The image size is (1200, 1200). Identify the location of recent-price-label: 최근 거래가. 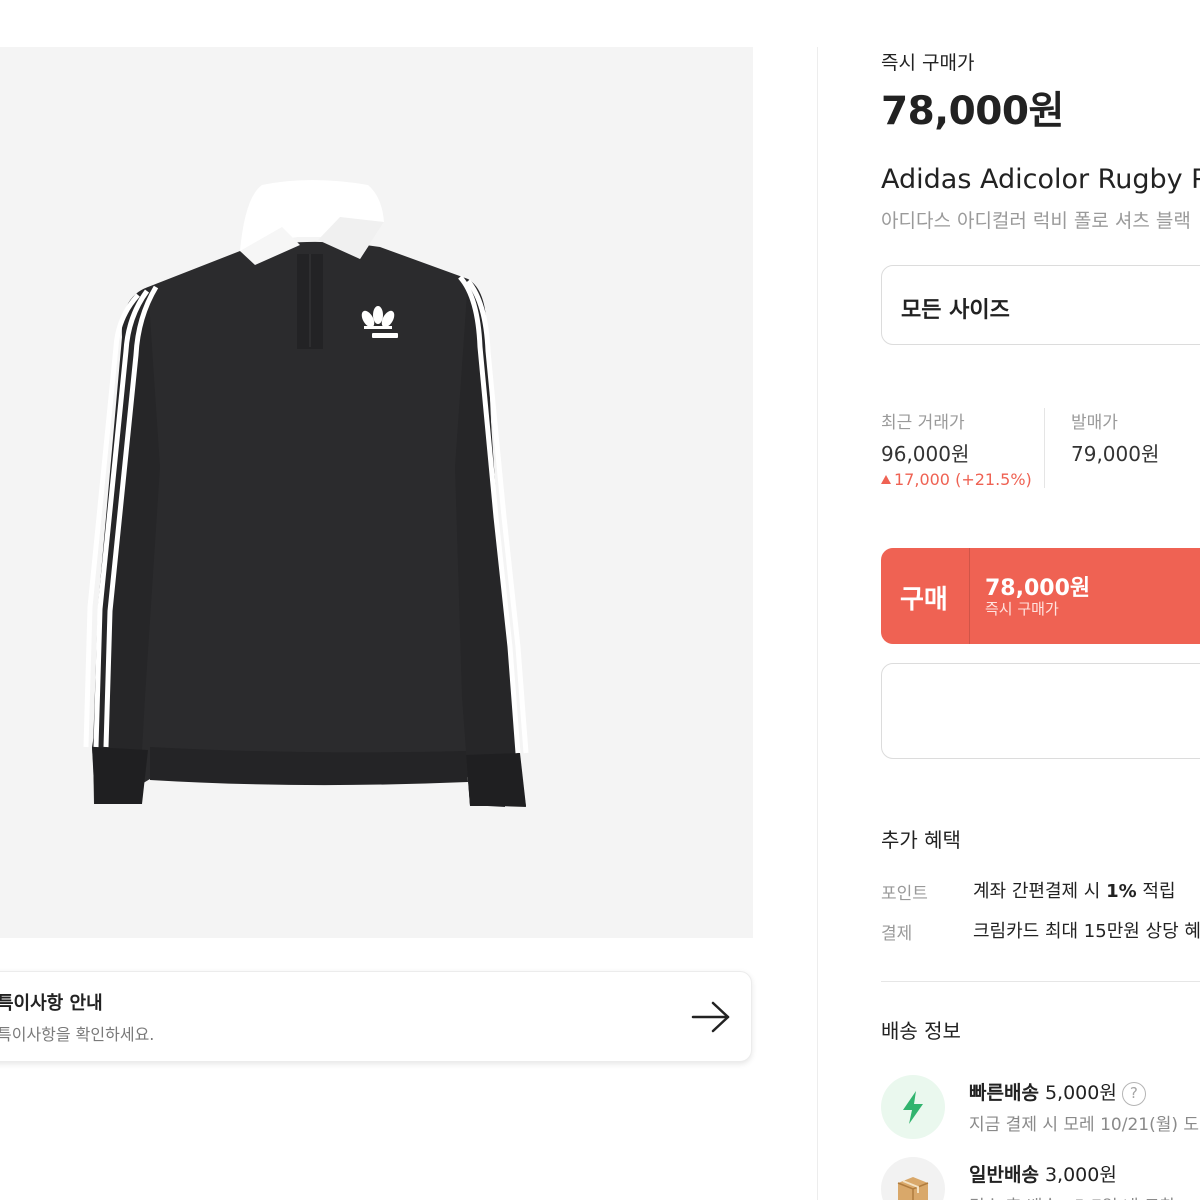
(923, 423).